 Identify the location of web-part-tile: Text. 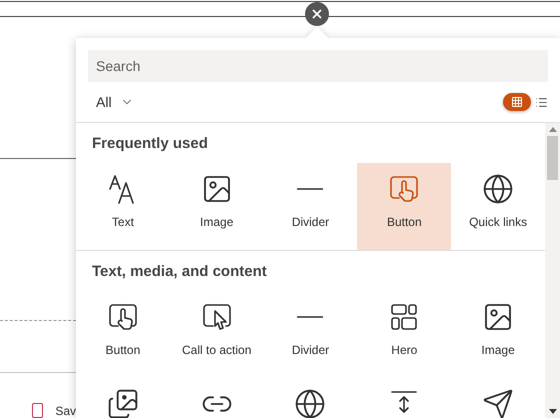
(123, 206).